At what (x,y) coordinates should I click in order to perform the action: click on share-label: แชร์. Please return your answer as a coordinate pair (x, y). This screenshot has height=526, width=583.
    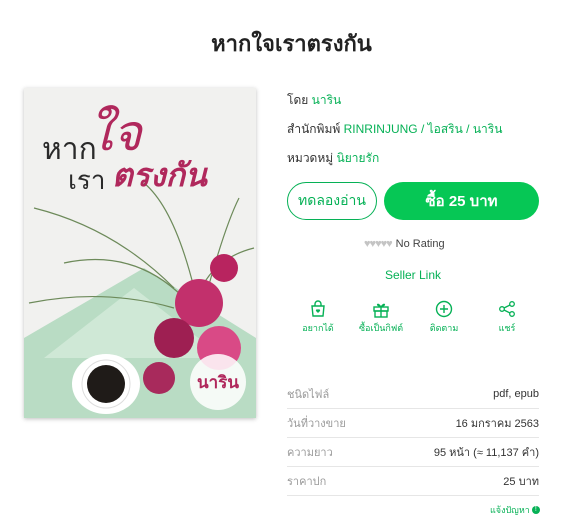
    Looking at the image, I should click on (507, 328).